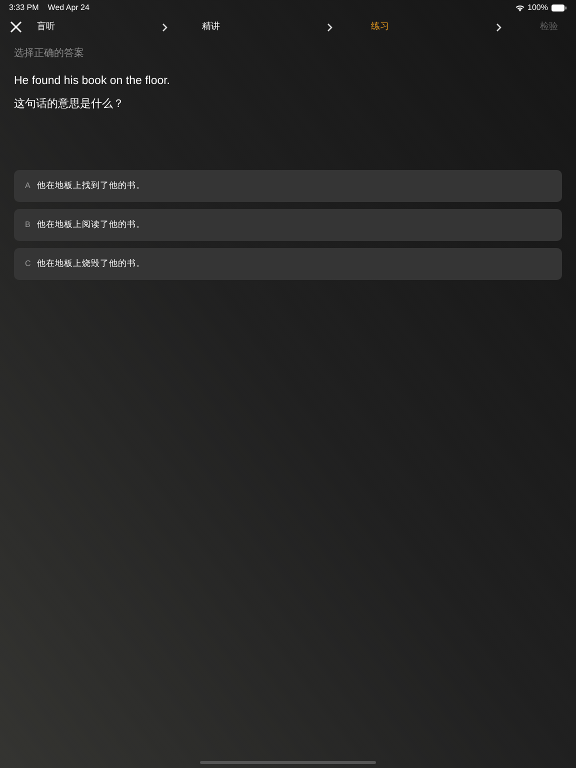 Image resolution: width=576 pixels, height=768 pixels. I want to click on instruction-text: 选择正确的答案, so click(49, 53).